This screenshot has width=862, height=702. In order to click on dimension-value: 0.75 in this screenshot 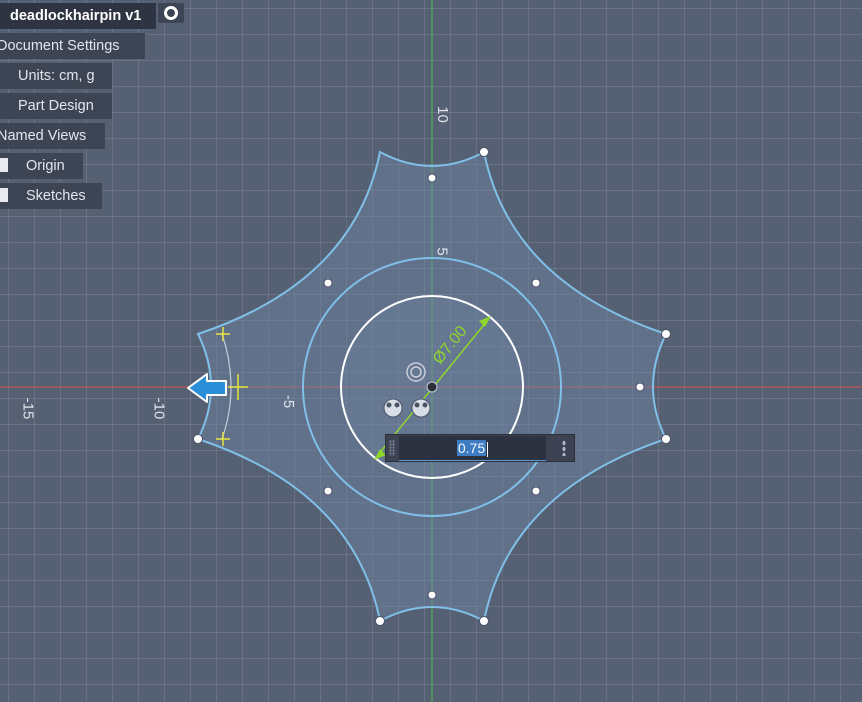, I will do `click(471, 448)`.